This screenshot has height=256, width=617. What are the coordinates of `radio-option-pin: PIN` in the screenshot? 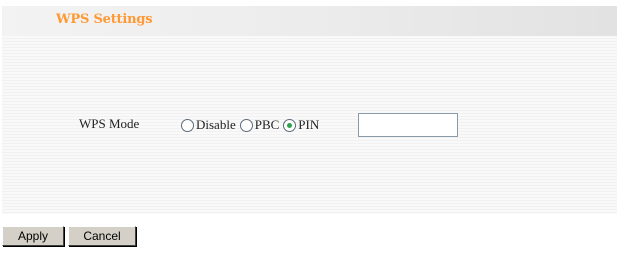 It's located at (301, 125).